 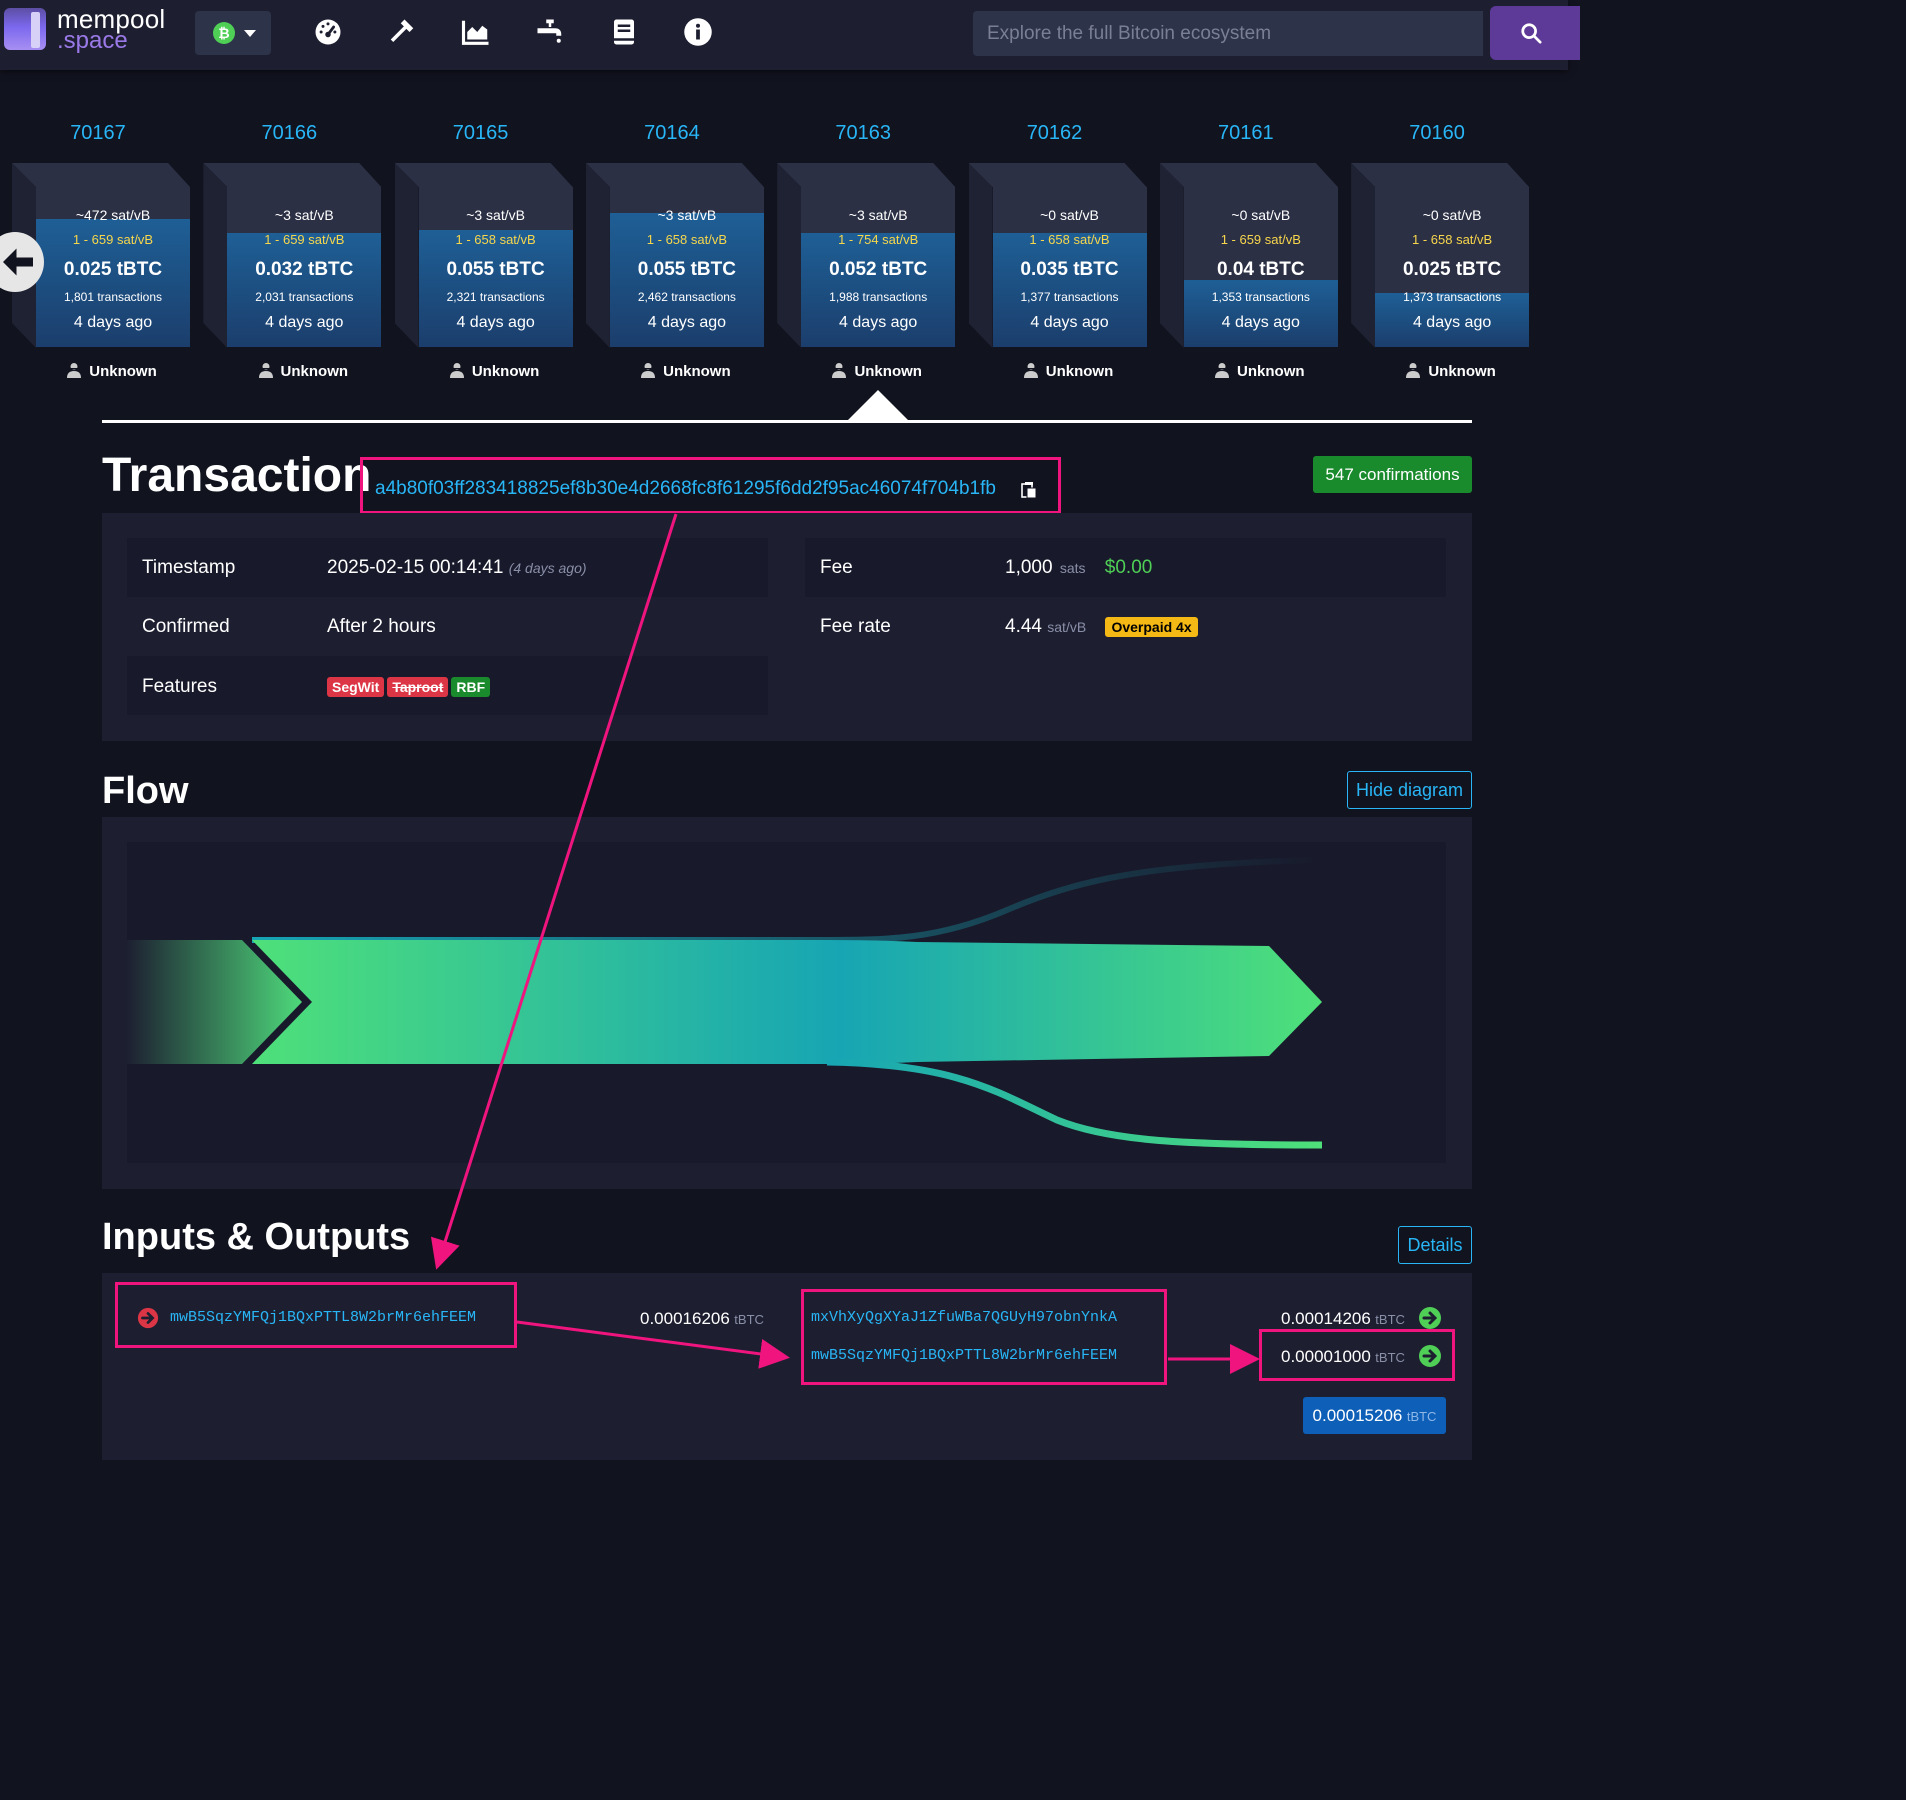 What do you see at coordinates (790, 35) in the screenshot?
I see `top-navbar: mempool .space ₿` at bounding box center [790, 35].